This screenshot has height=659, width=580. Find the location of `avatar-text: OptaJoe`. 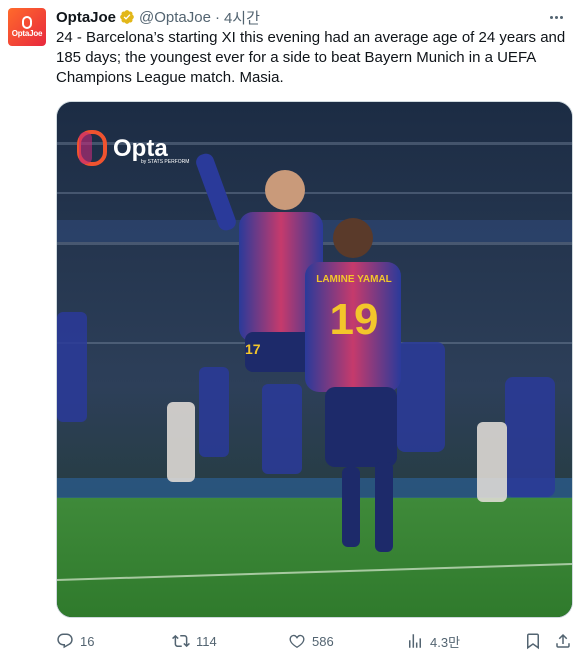

avatar-text: OptaJoe is located at coordinates (27, 33).